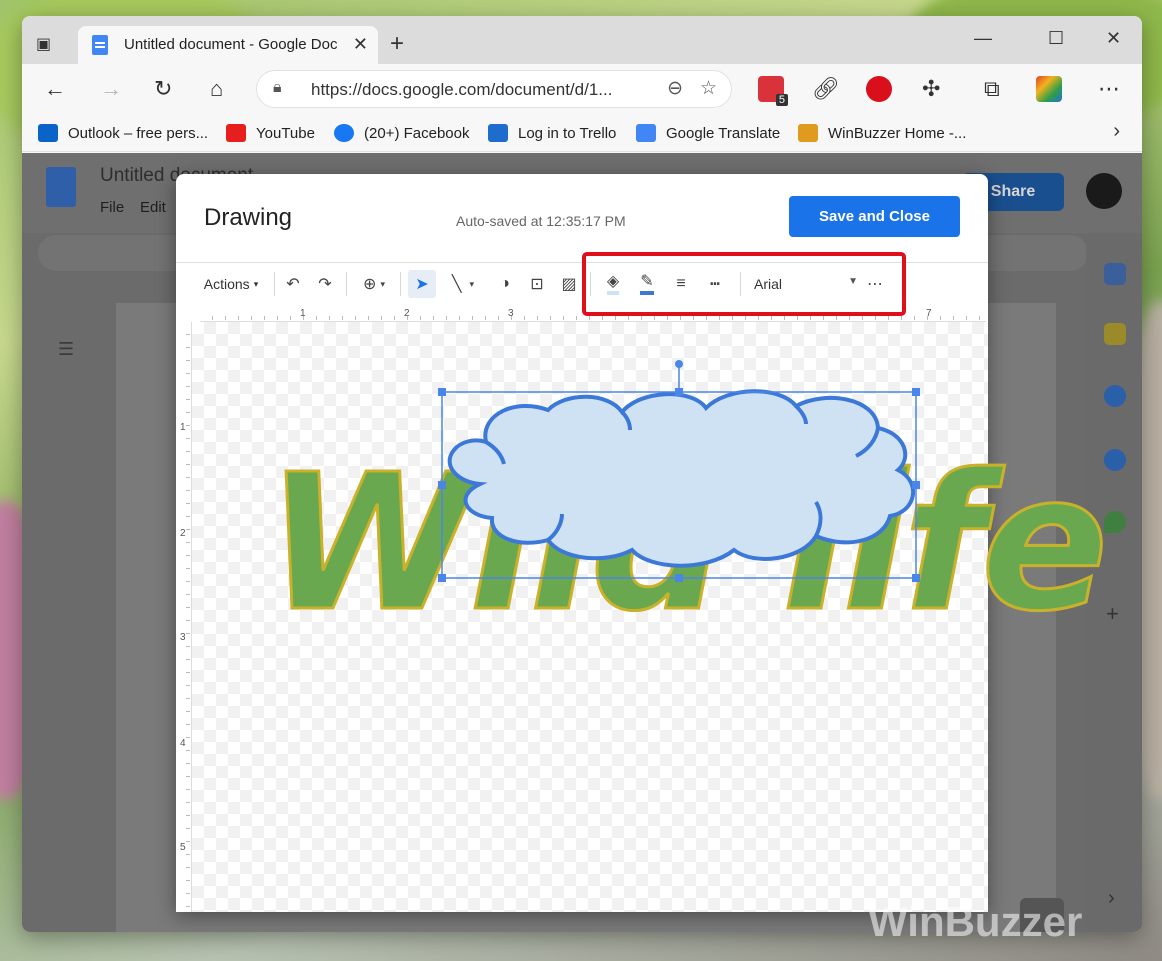  Describe the element at coordinates (236, 133) in the screenshot. I see `youtube-icon` at that location.